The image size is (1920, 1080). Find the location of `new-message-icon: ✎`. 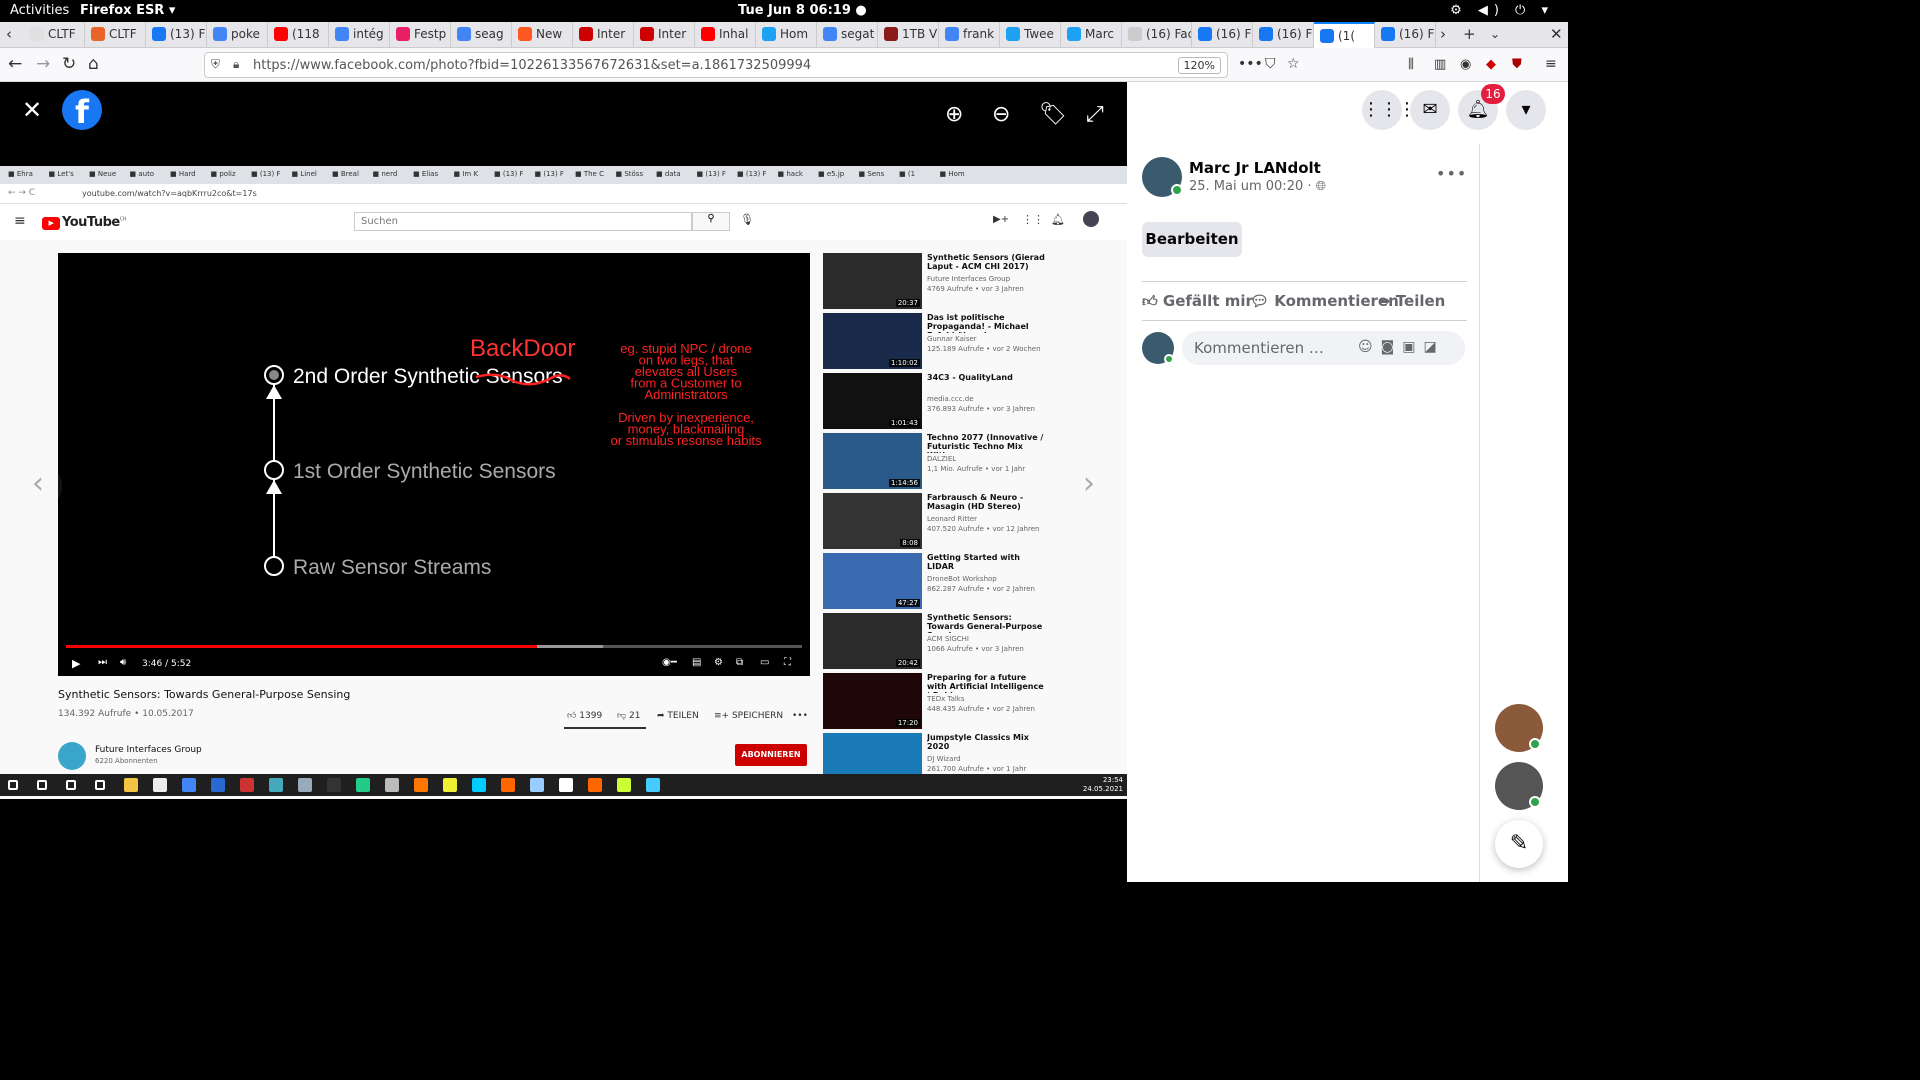

new-message-icon: ✎ is located at coordinates (1519, 844).